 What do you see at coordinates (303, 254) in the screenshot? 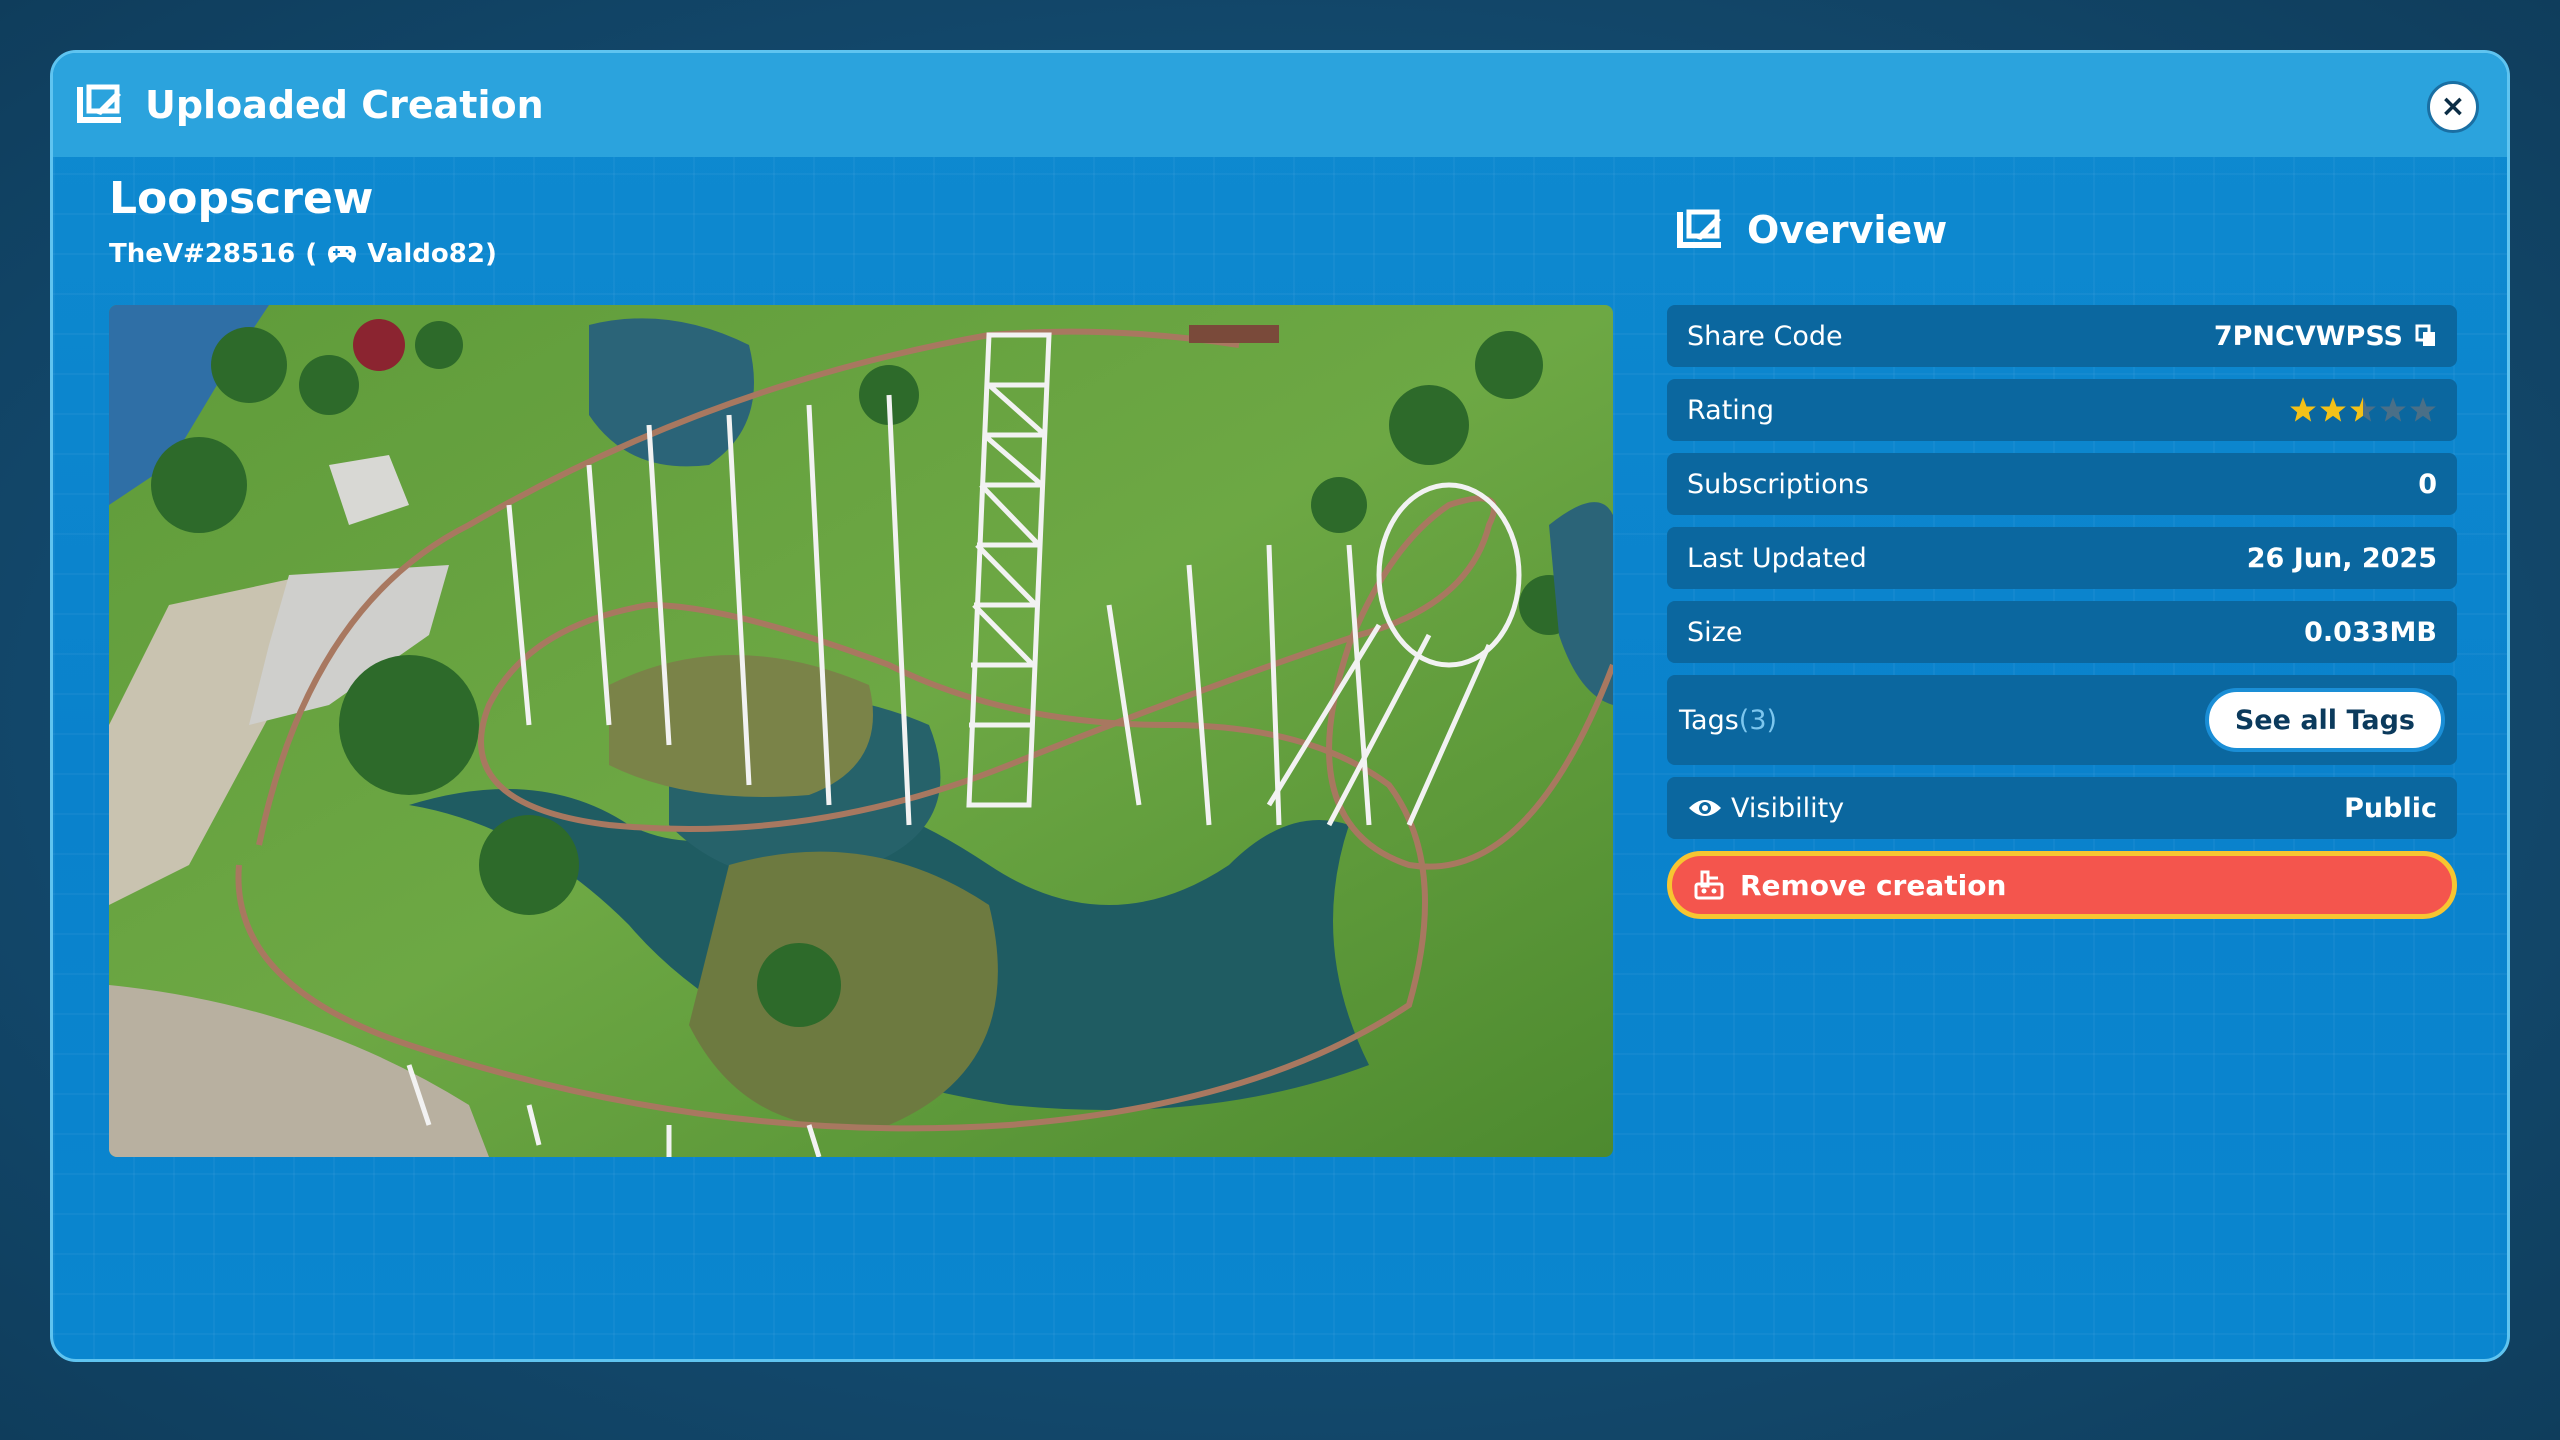
I see `creator-info: TheV#28516 ( Valdo82)` at bounding box center [303, 254].